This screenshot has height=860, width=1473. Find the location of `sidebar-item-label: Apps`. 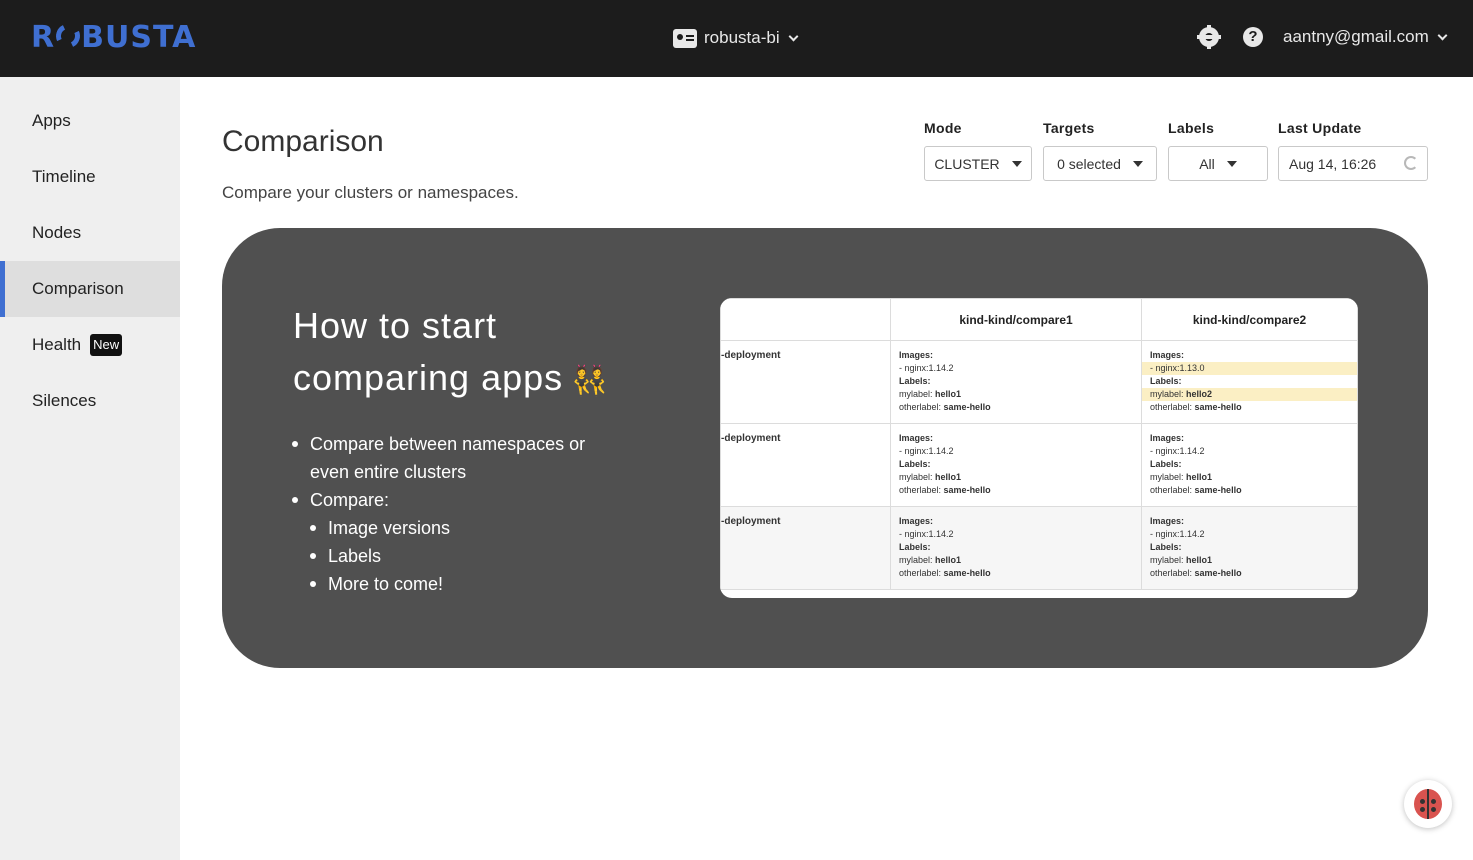

sidebar-item-label: Apps is located at coordinates (51, 120).